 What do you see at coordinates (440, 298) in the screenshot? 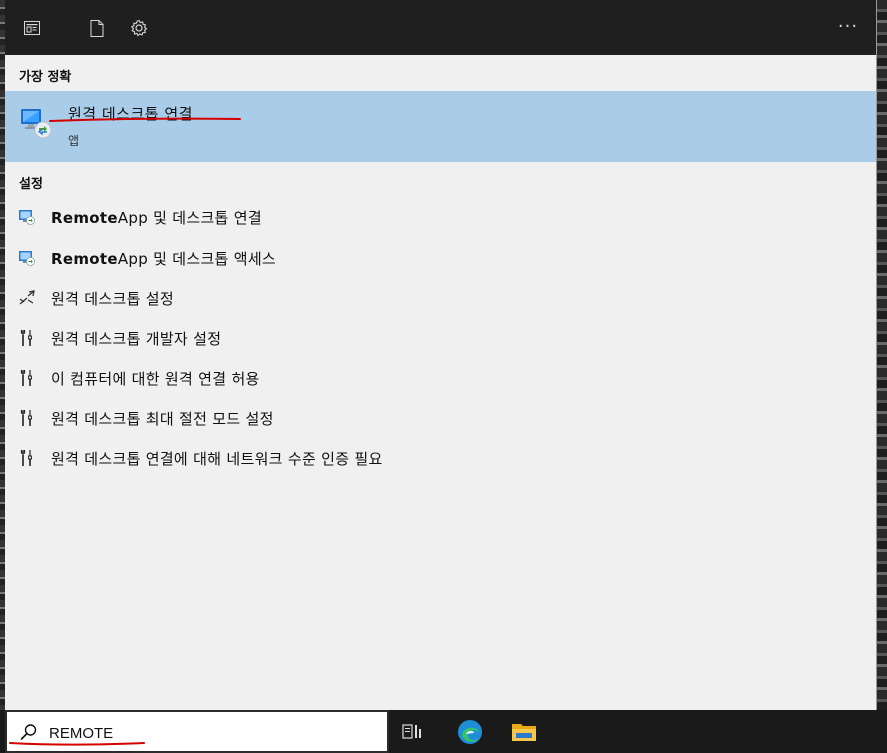
I see `settings-item-remote-desktop-settings: 원격 데스크톱 설정` at bounding box center [440, 298].